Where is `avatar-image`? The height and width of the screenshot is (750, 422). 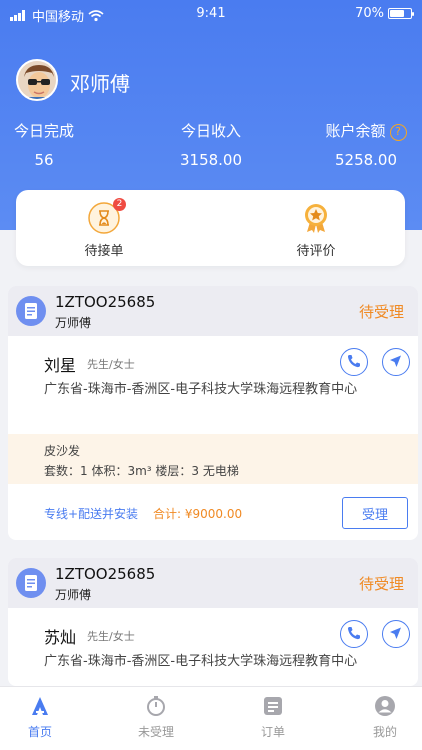 avatar-image is located at coordinates (37, 80).